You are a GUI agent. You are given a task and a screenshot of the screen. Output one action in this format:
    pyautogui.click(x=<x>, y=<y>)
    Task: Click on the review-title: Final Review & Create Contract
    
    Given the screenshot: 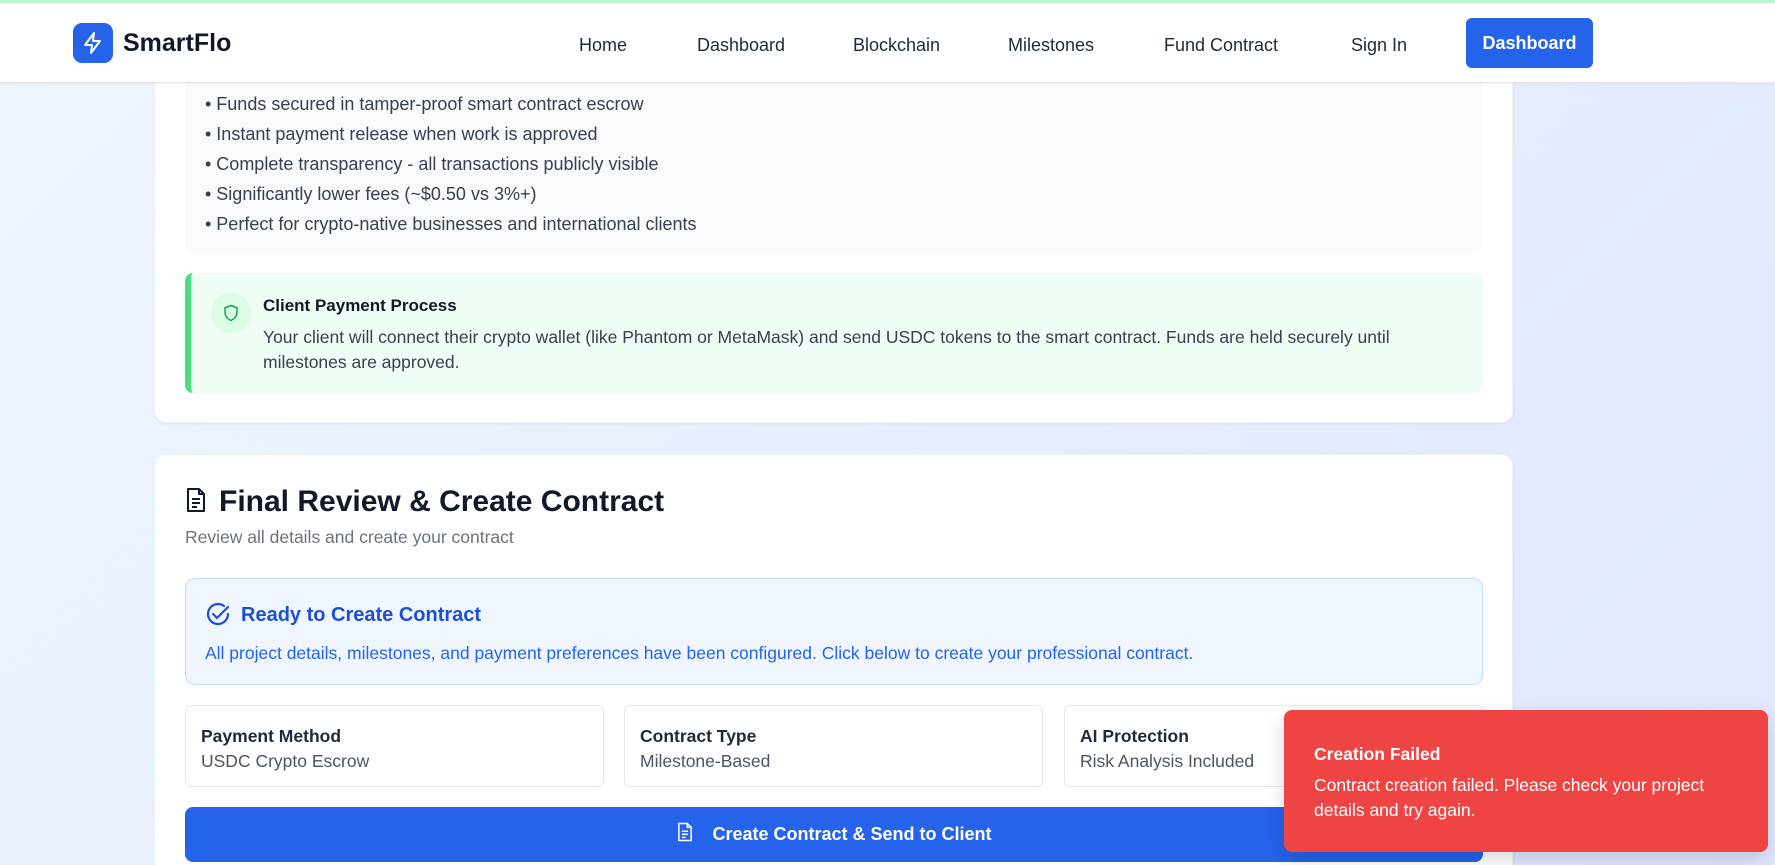 What is the action you would take?
    pyautogui.click(x=442, y=501)
    